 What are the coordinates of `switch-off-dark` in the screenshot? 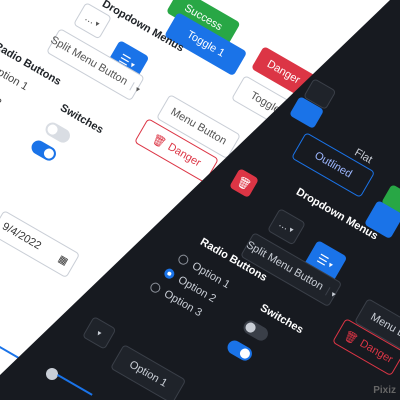 It's located at (256, 331).